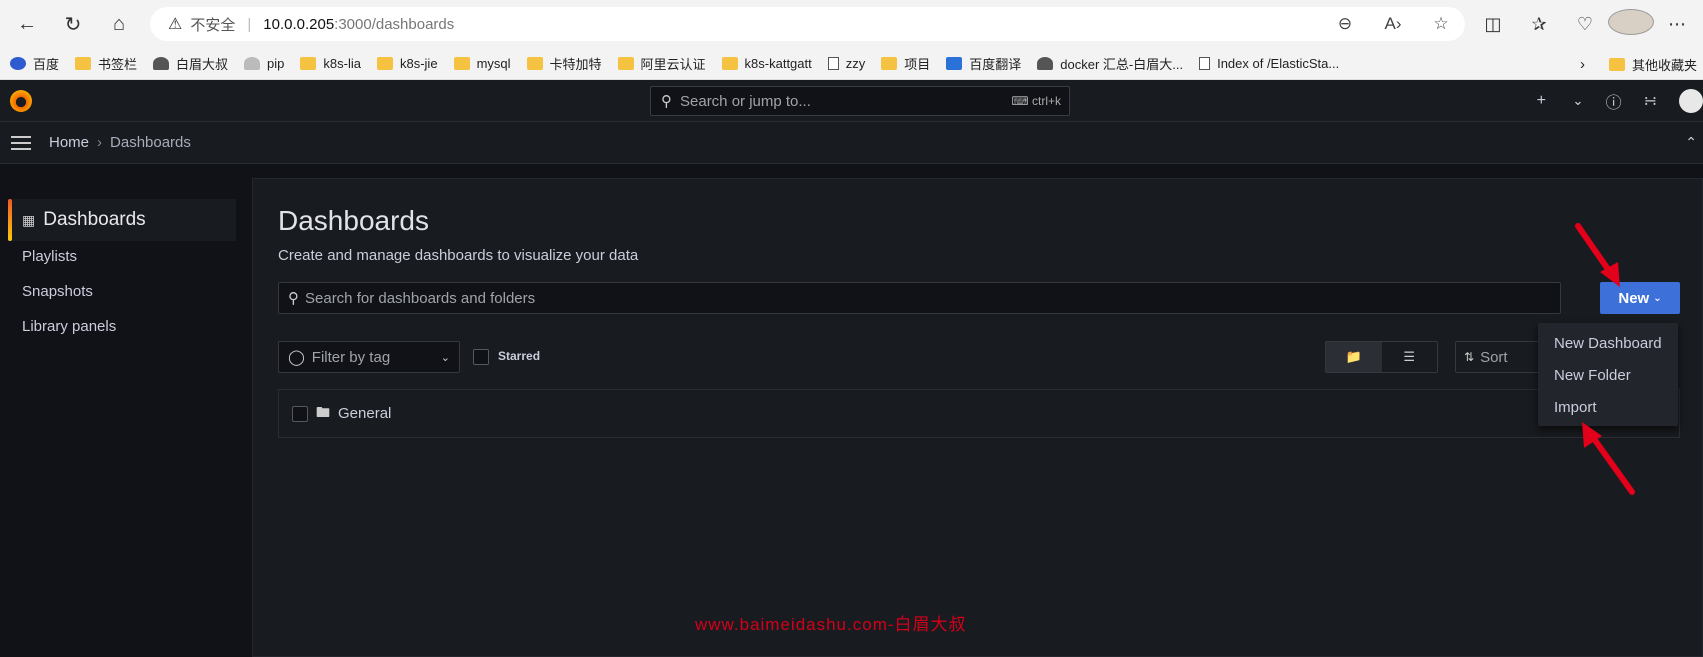 The width and height of the screenshot is (1703, 657). I want to click on keyboard-shortcut: ⌨ ctrl+k, so click(1036, 101).